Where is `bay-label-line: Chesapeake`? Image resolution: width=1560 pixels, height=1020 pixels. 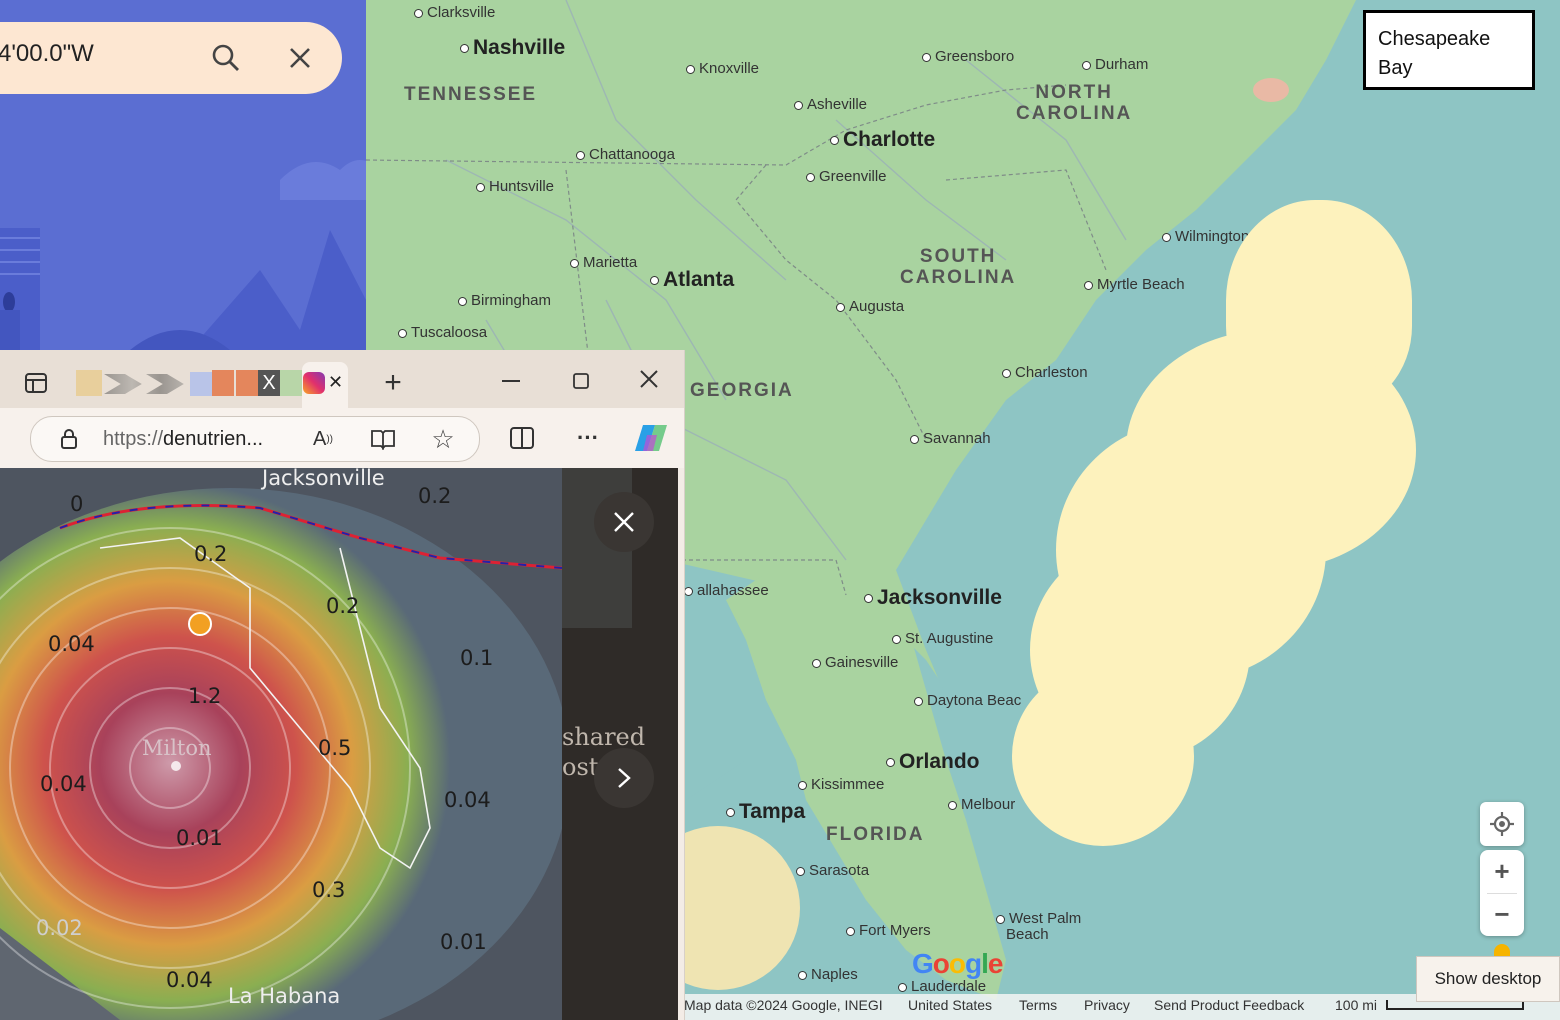 bay-label-line: Chesapeake is located at coordinates (1434, 39).